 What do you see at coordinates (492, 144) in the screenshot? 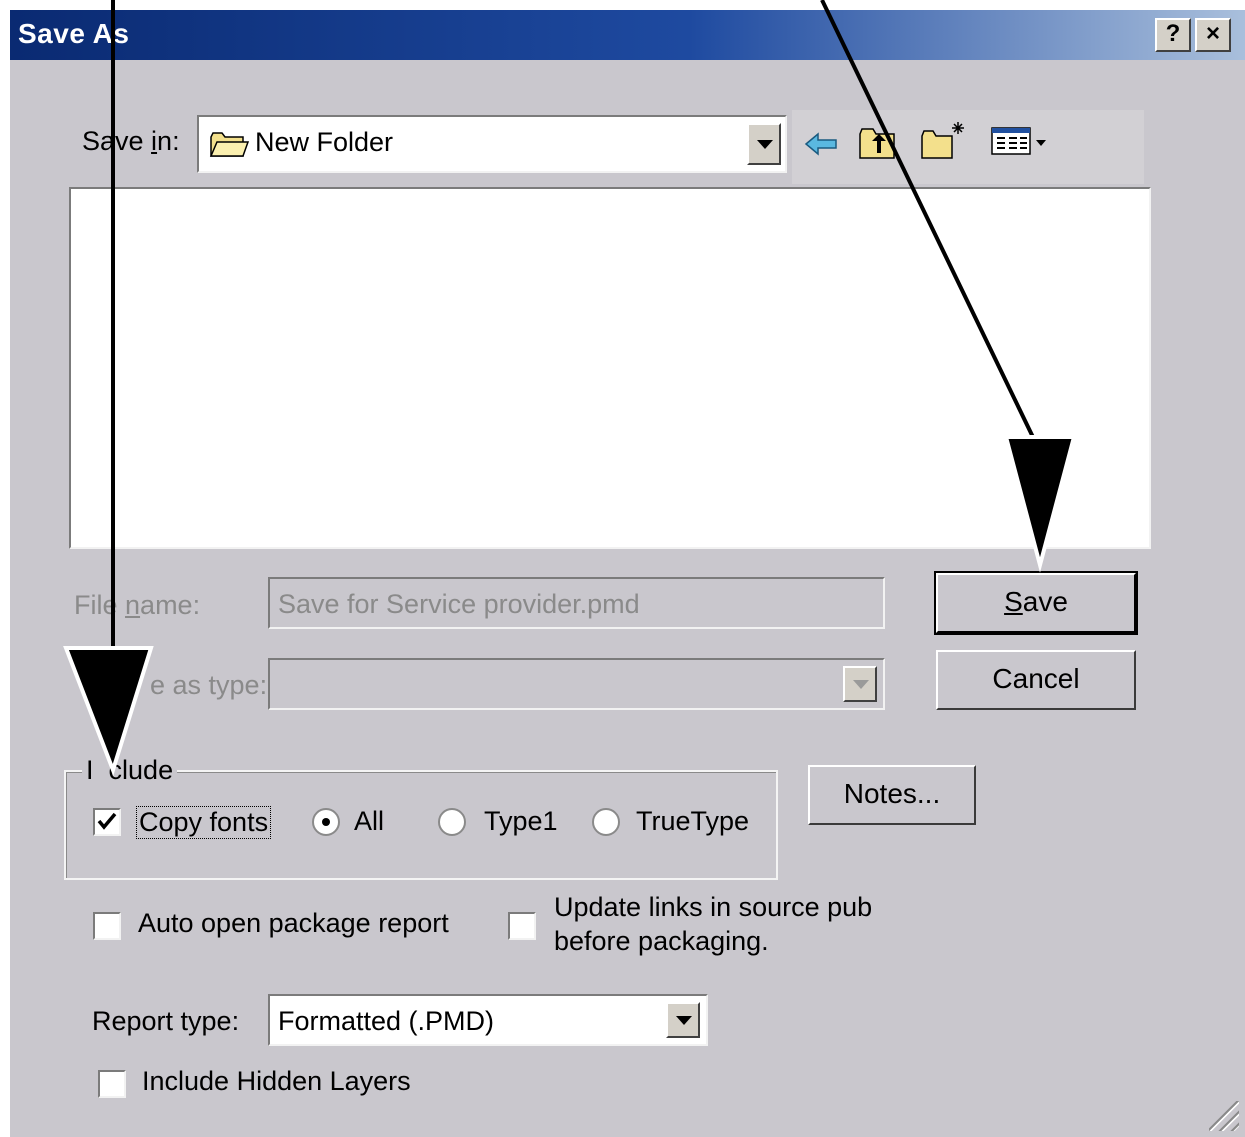
I see `save-in-combo: New Folder` at bounding box center [492, 144].